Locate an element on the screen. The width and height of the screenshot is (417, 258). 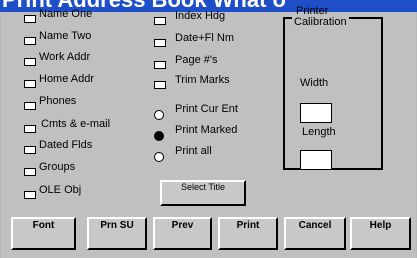
cmts-email-label: Cmts & e-mail is located at coordinates (76, 124).